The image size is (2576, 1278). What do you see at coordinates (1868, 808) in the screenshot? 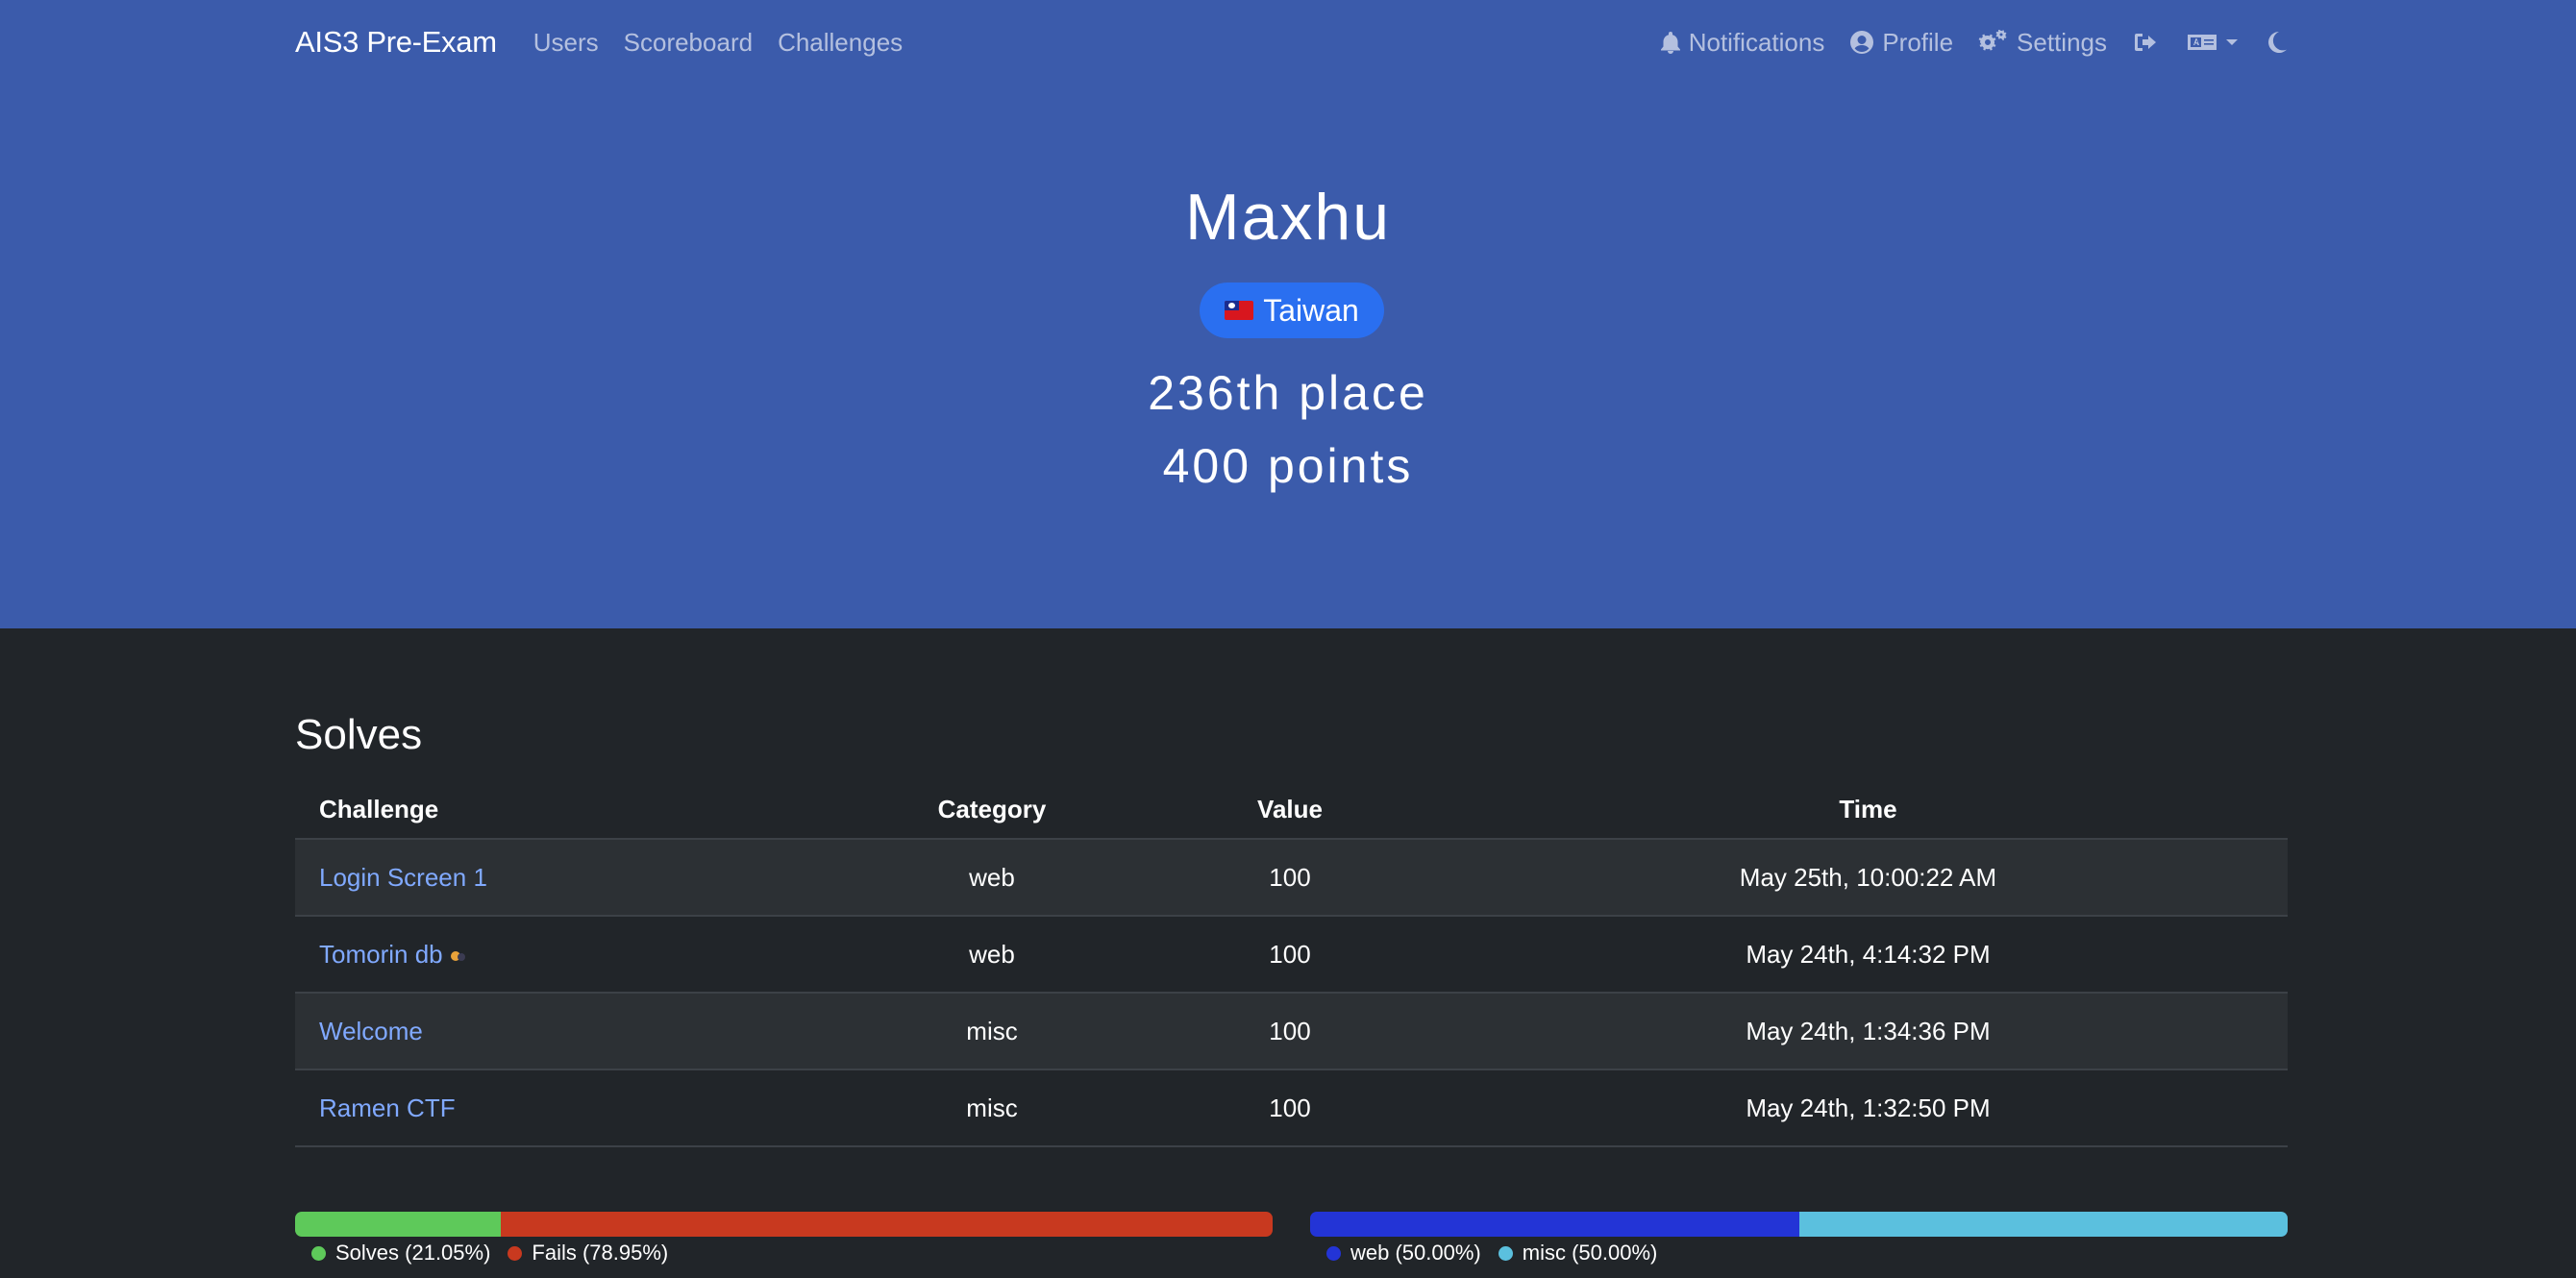
I see `header-time: Time` at bounding box center [1868, 808].